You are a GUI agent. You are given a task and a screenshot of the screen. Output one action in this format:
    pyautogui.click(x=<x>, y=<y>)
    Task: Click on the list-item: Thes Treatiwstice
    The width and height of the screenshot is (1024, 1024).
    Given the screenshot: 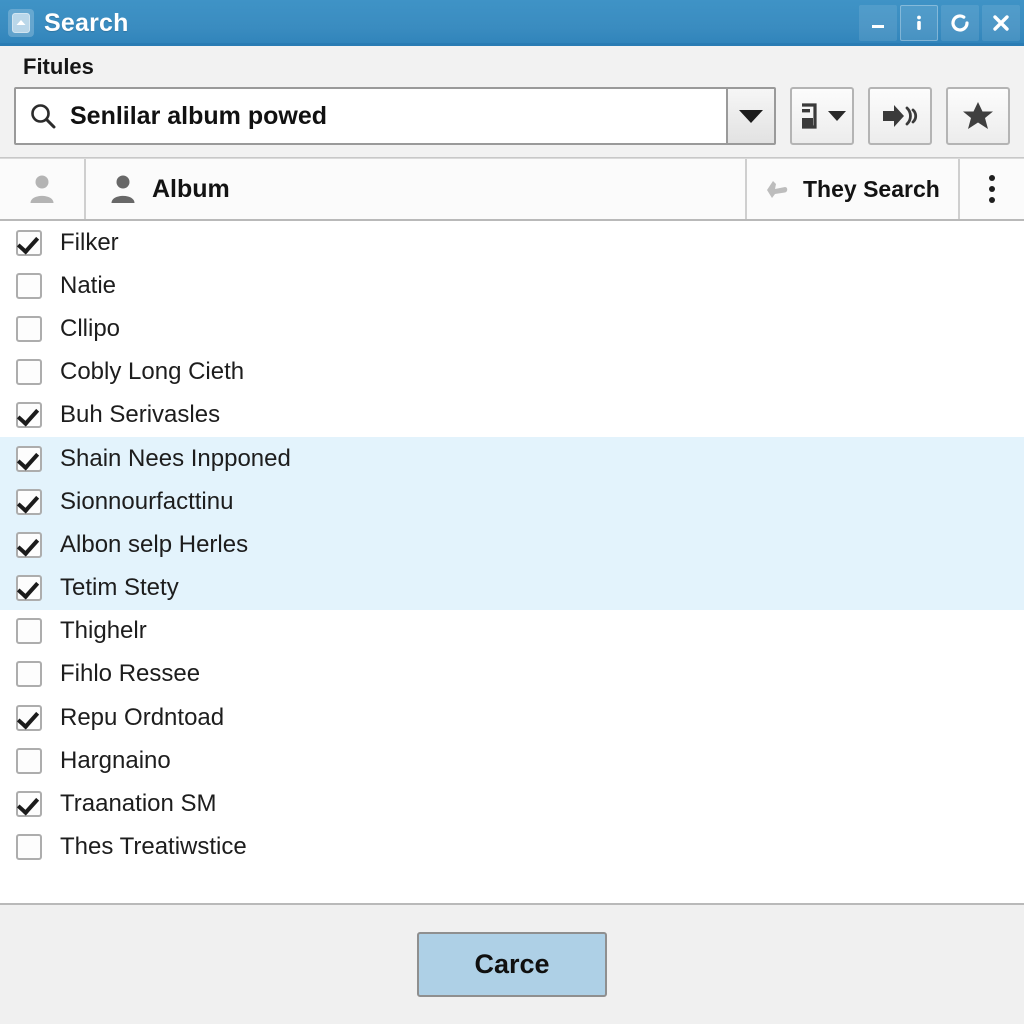 What is the action you would take?
    pyautogui.click(x=512, y=847)
    